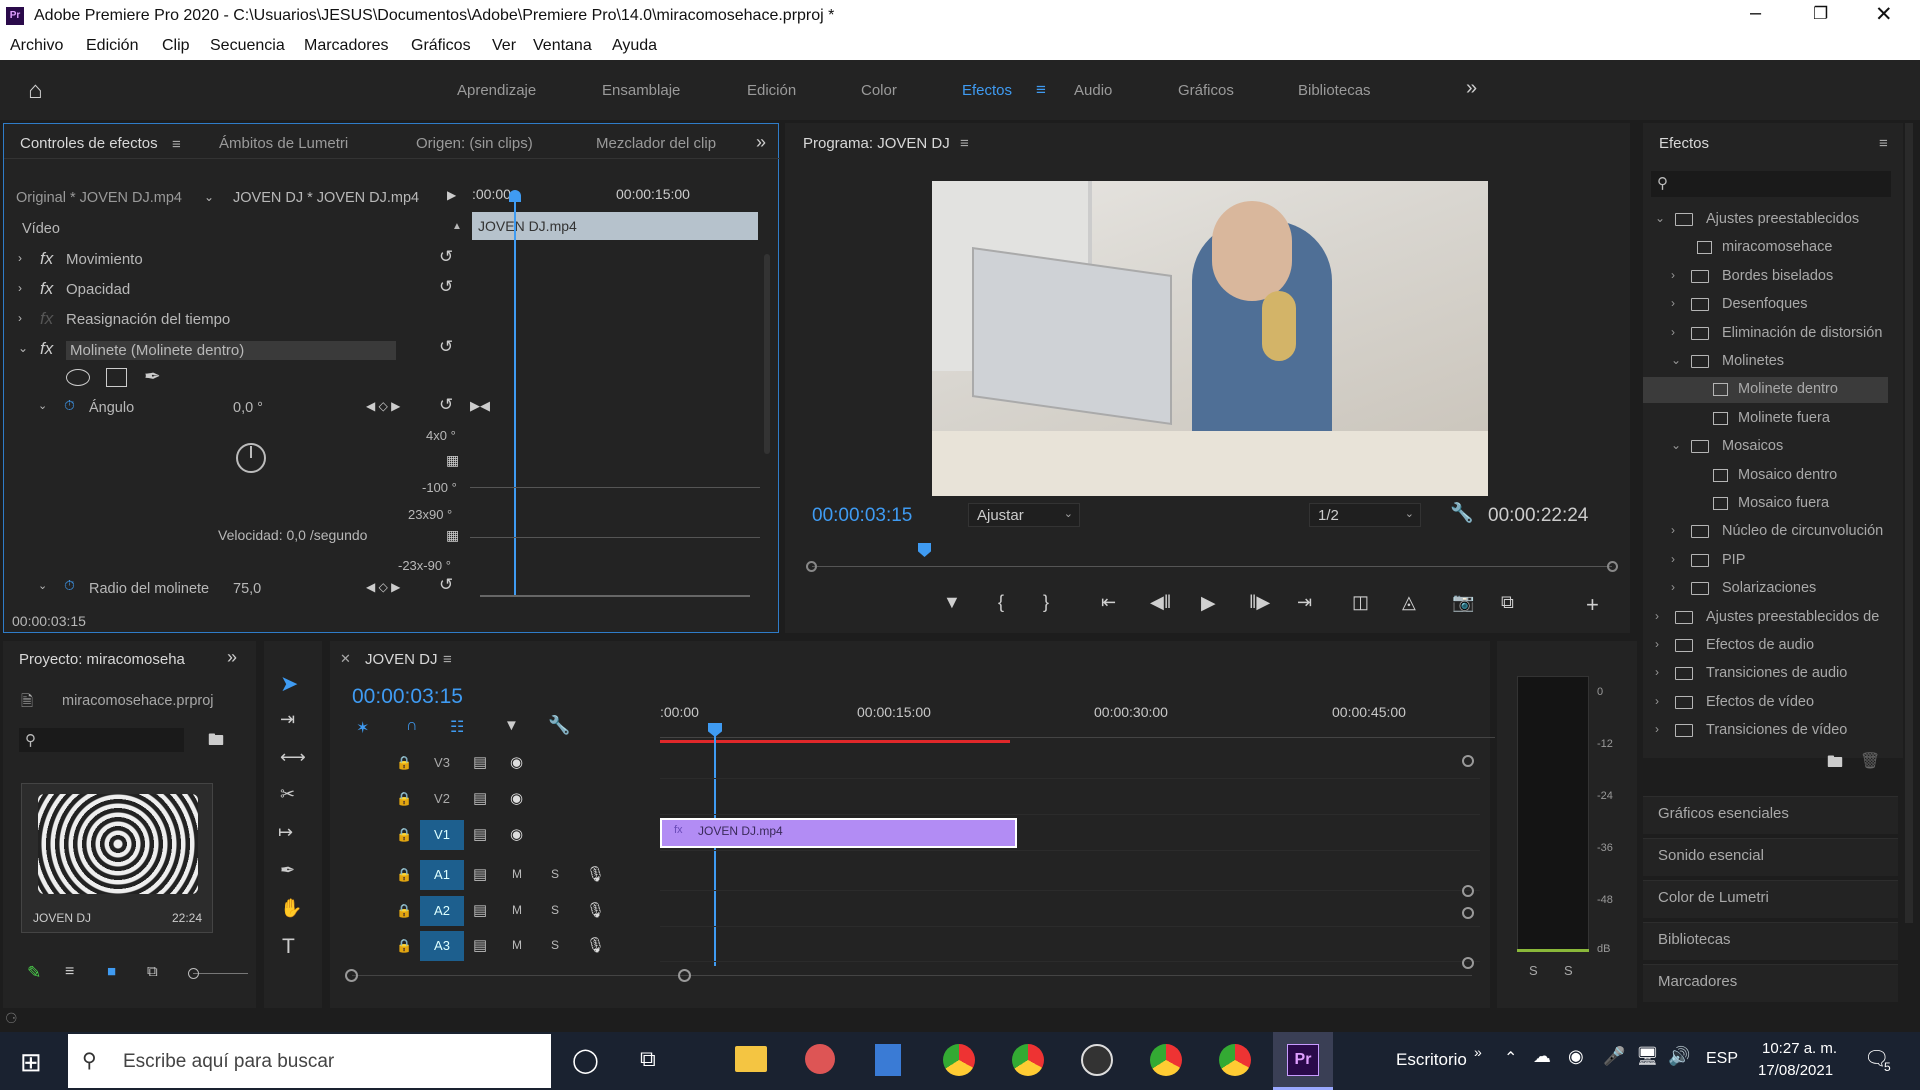  I want to click on timeline-settings-icon: 🔧, so click(559, 725).